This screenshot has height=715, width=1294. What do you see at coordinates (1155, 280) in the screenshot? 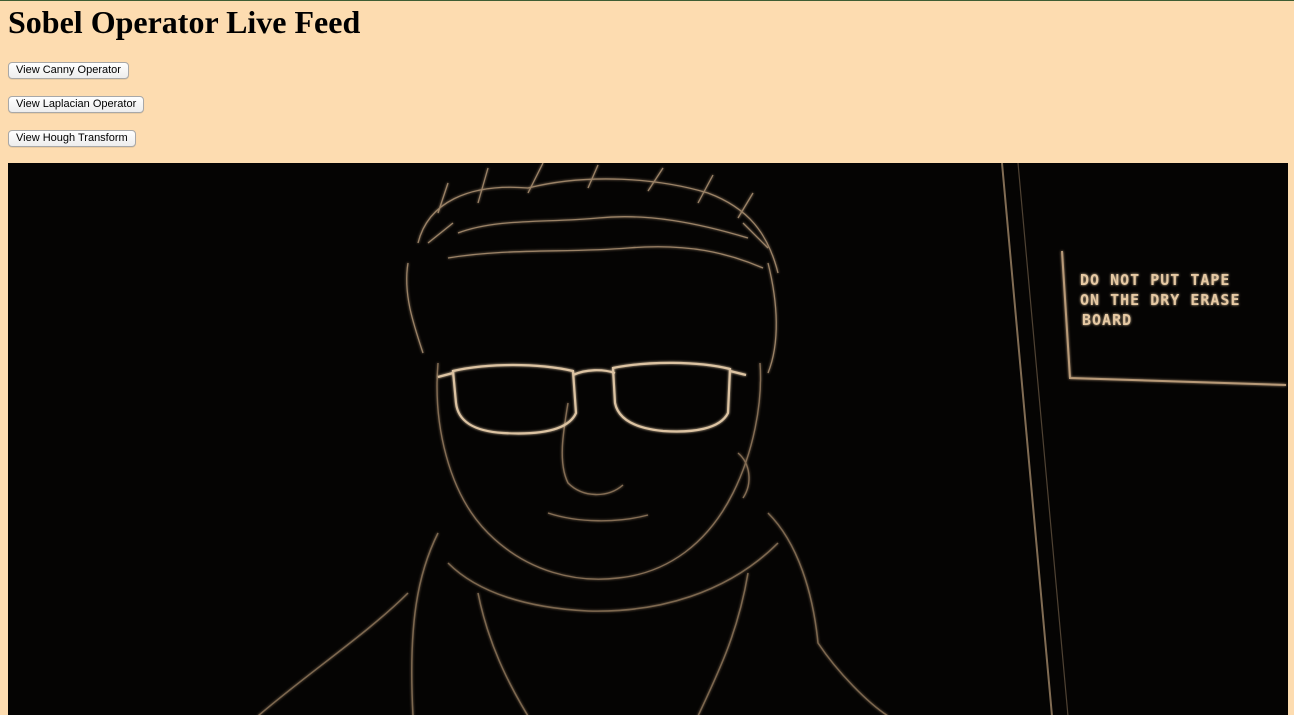
I see `sign-line-1: DO NOT PUT TAPE` at bounding box center [1155, 280].